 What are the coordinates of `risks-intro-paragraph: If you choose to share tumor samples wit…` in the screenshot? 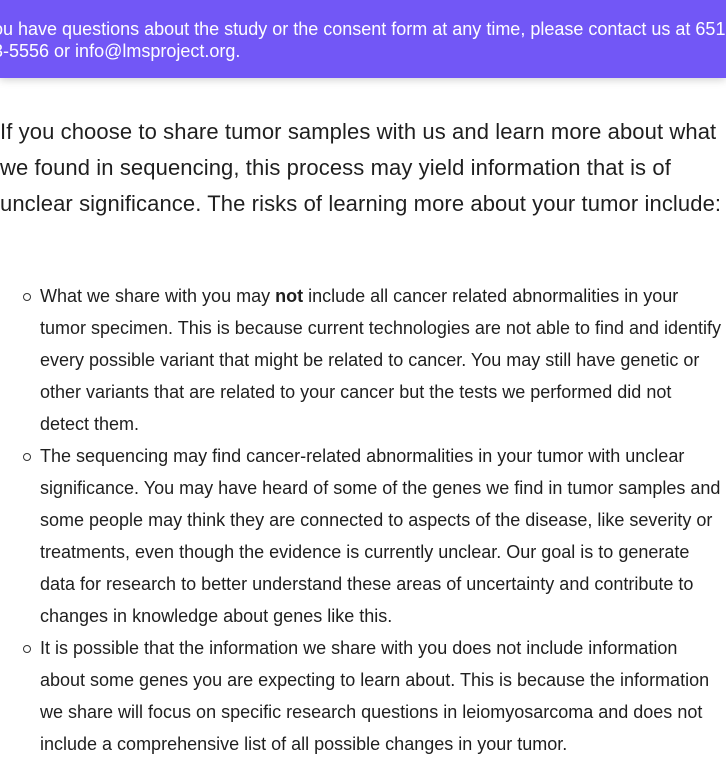 It's located at (361, 167).